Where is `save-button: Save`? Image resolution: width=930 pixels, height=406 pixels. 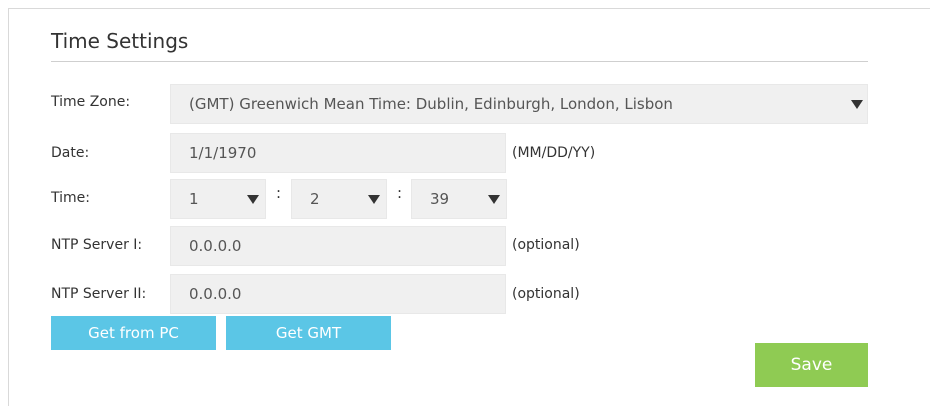
save-button: Save is located at coordinates (811, 365).